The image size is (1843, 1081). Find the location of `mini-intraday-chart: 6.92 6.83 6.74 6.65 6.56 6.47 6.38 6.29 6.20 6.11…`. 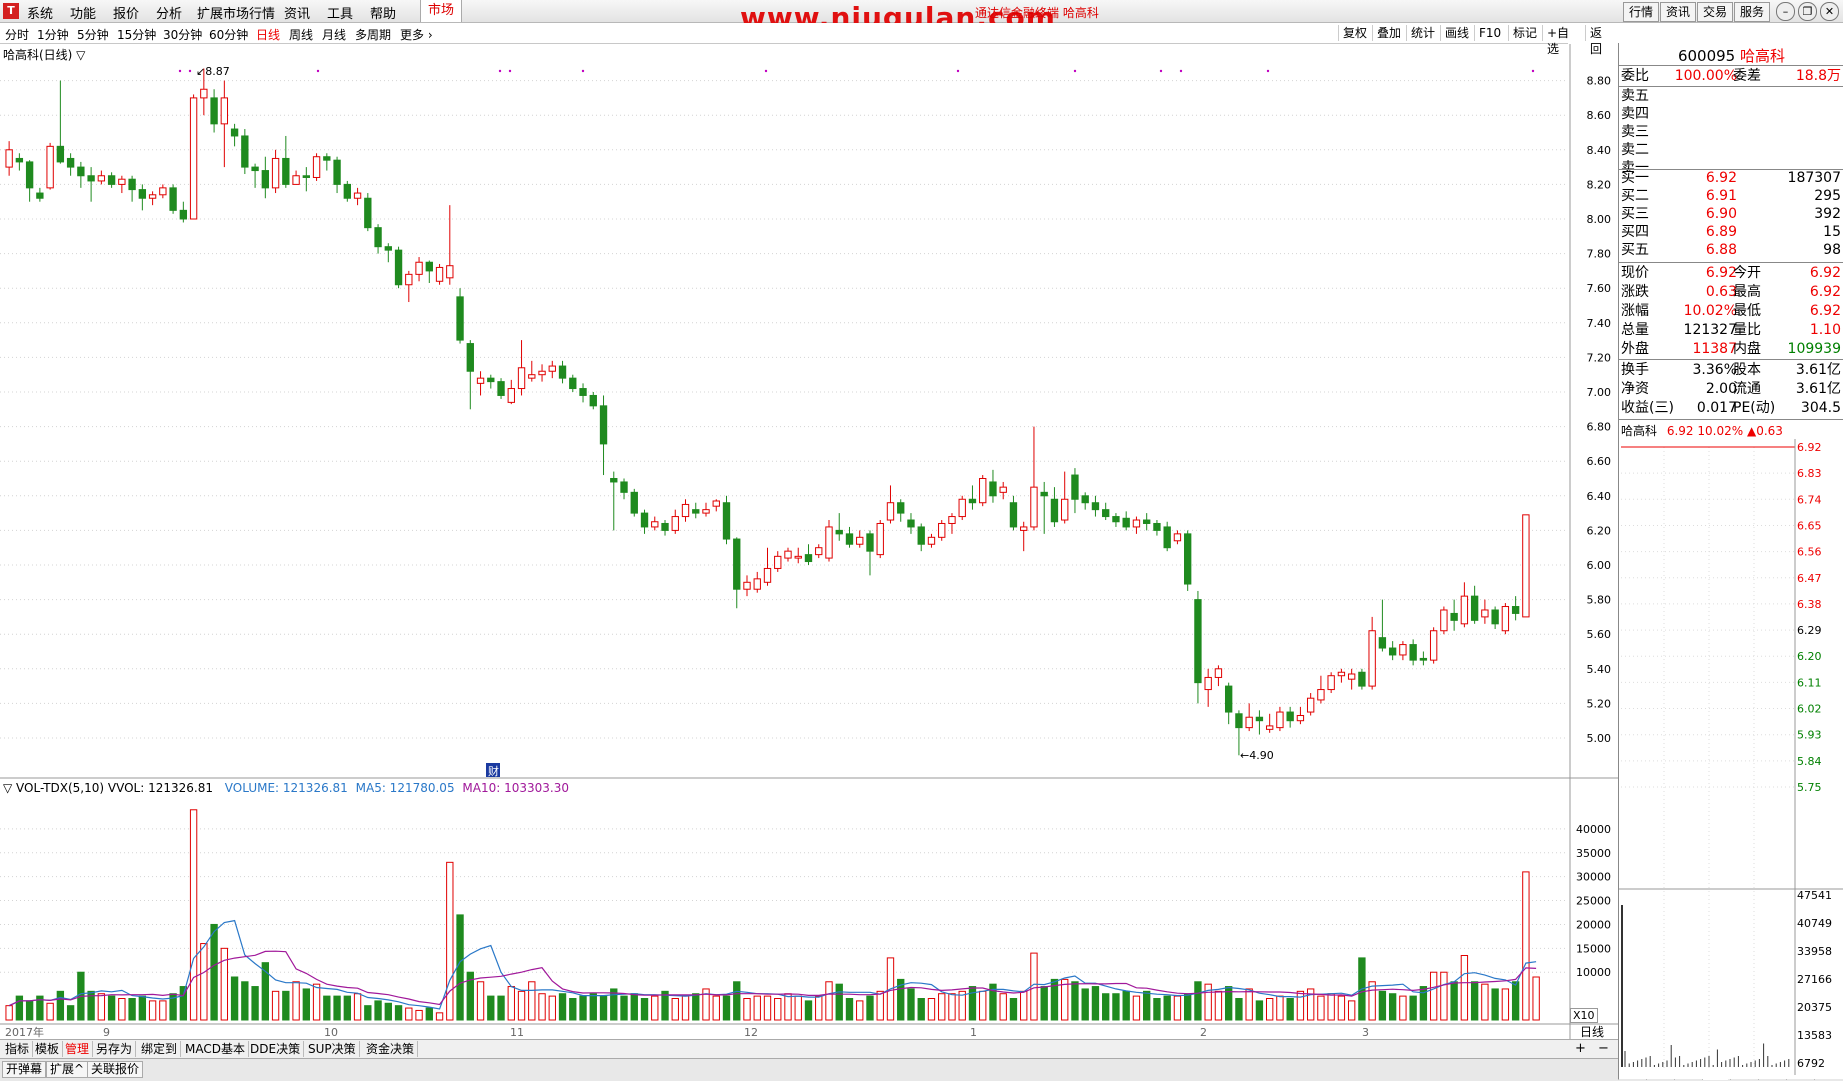

mini-intraday-chart: 6.92 6.83 6.74 6.65 6.56 6.47 6.38 6.29 6.20 6.11… is located at coordinates (1731, 757).